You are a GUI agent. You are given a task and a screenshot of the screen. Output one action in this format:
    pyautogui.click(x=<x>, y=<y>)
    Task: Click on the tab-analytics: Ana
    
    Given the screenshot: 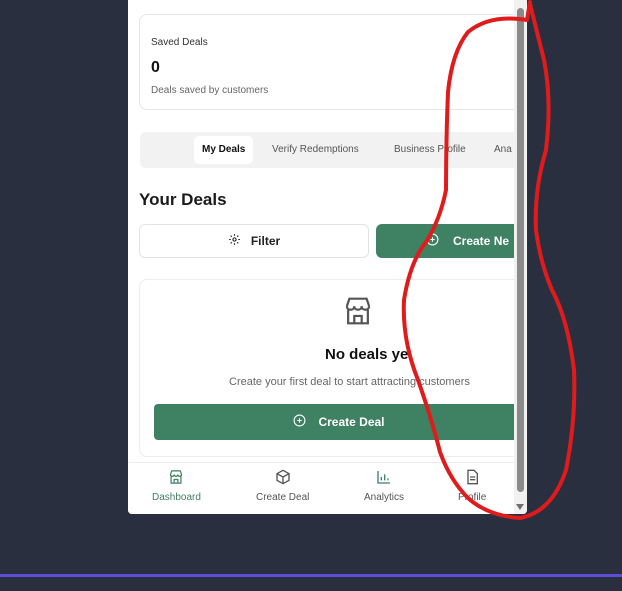 What is the action you would take?
    pyautogui.click(x=503, y=150)
    